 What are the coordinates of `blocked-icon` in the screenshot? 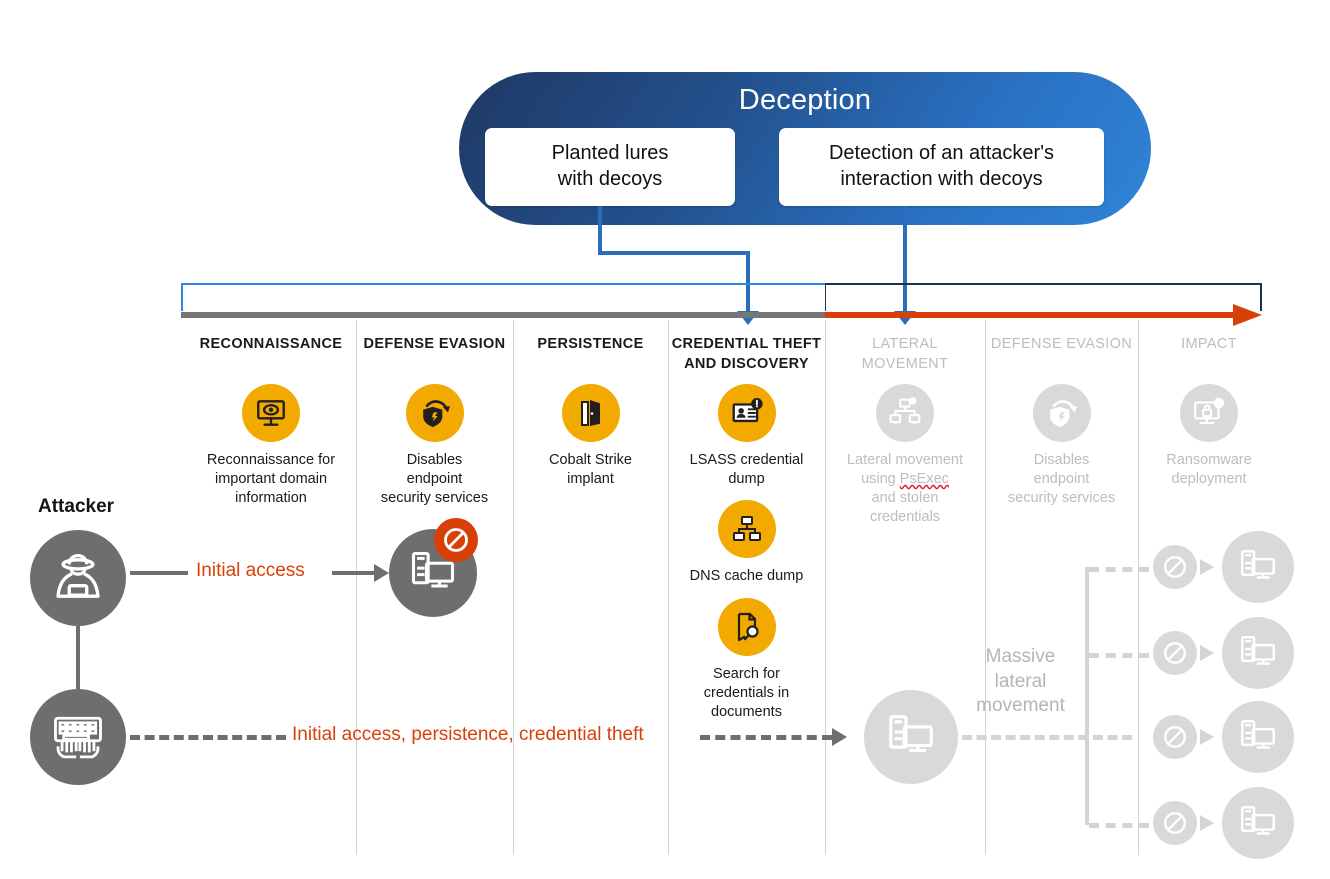 It's located at (456, 540).